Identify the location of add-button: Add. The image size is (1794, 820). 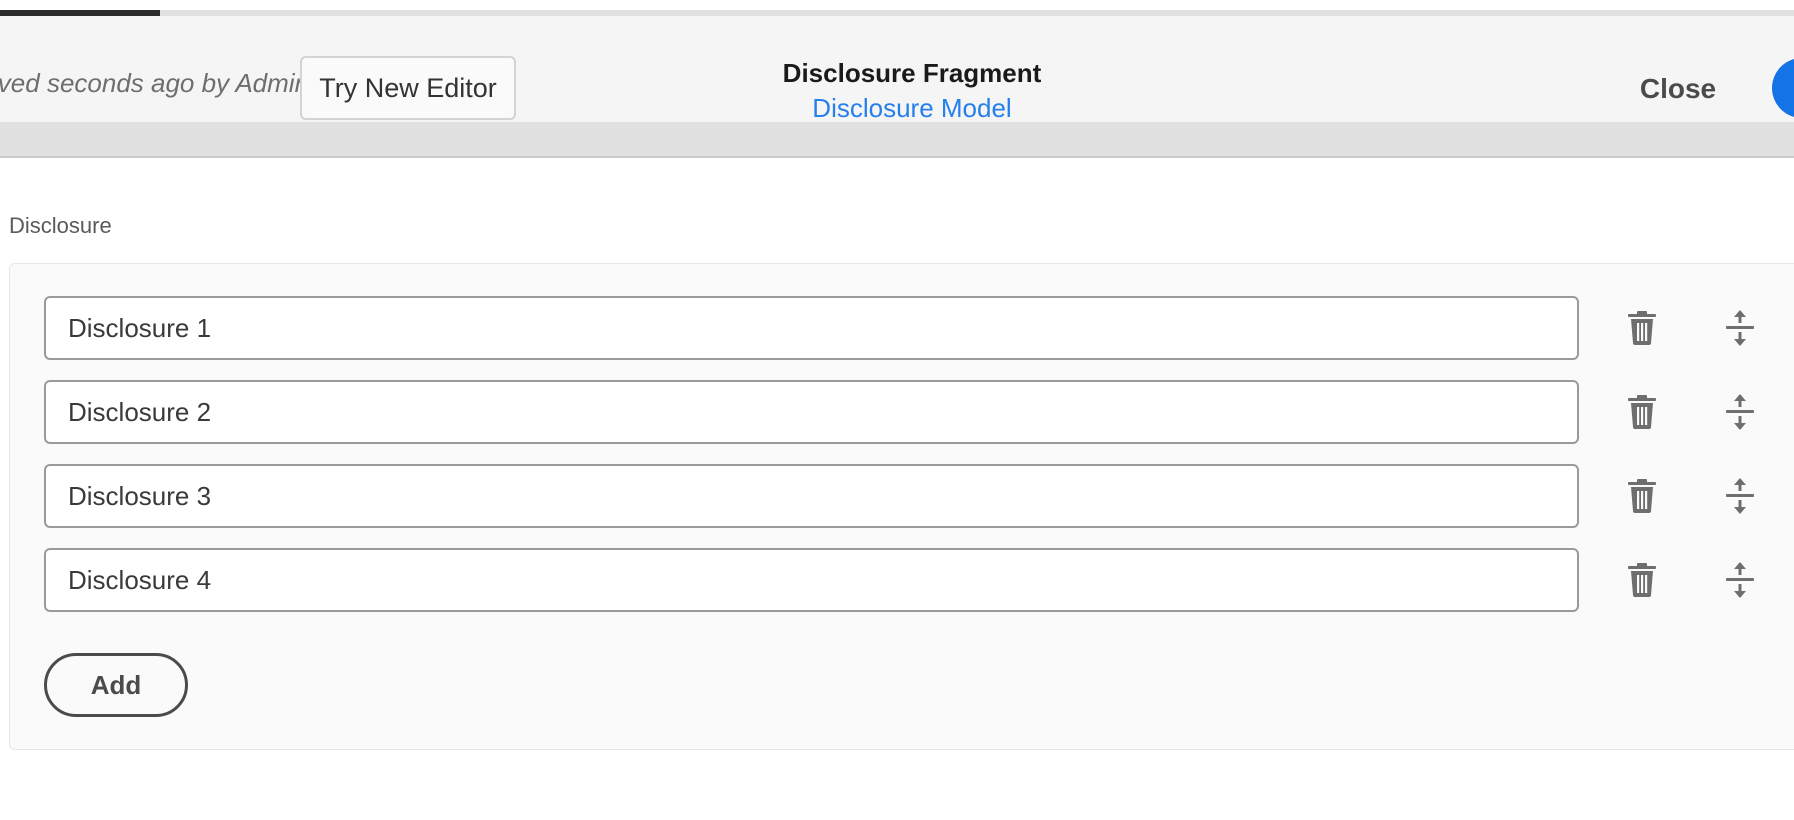
(116, 685).